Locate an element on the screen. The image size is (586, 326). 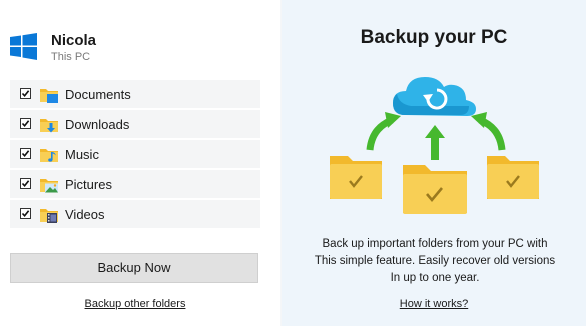
downloads-folder-icon is located at coordinates (49, 126).